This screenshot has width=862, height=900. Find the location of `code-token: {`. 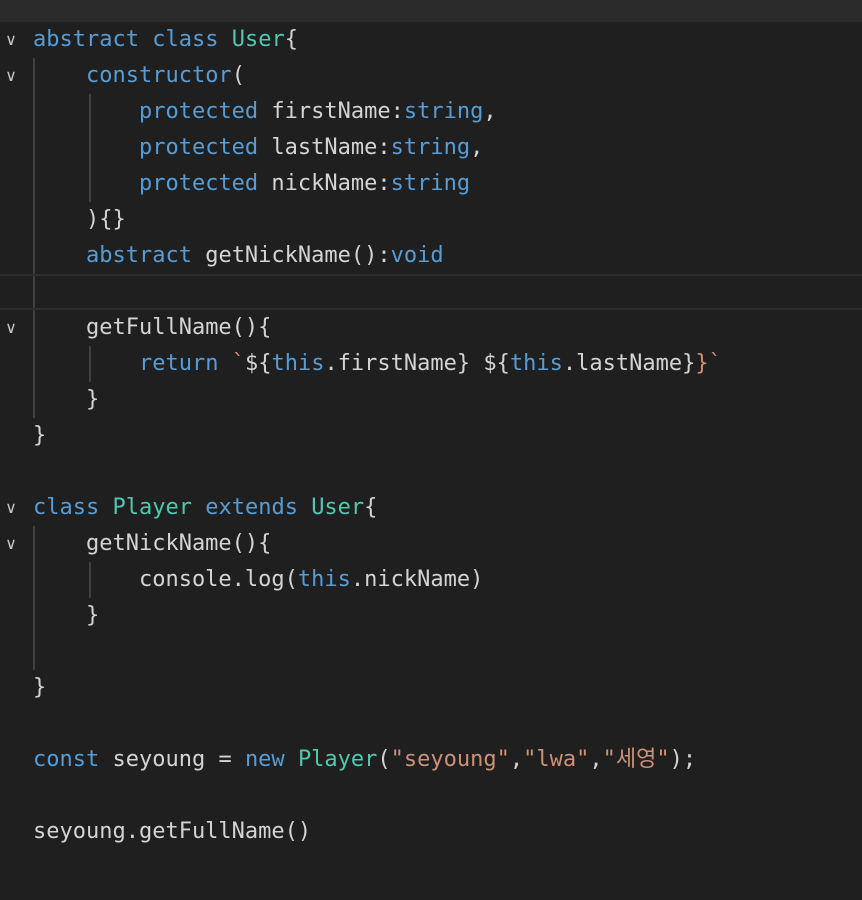

code-token: { is located at coordinates (291, 39).